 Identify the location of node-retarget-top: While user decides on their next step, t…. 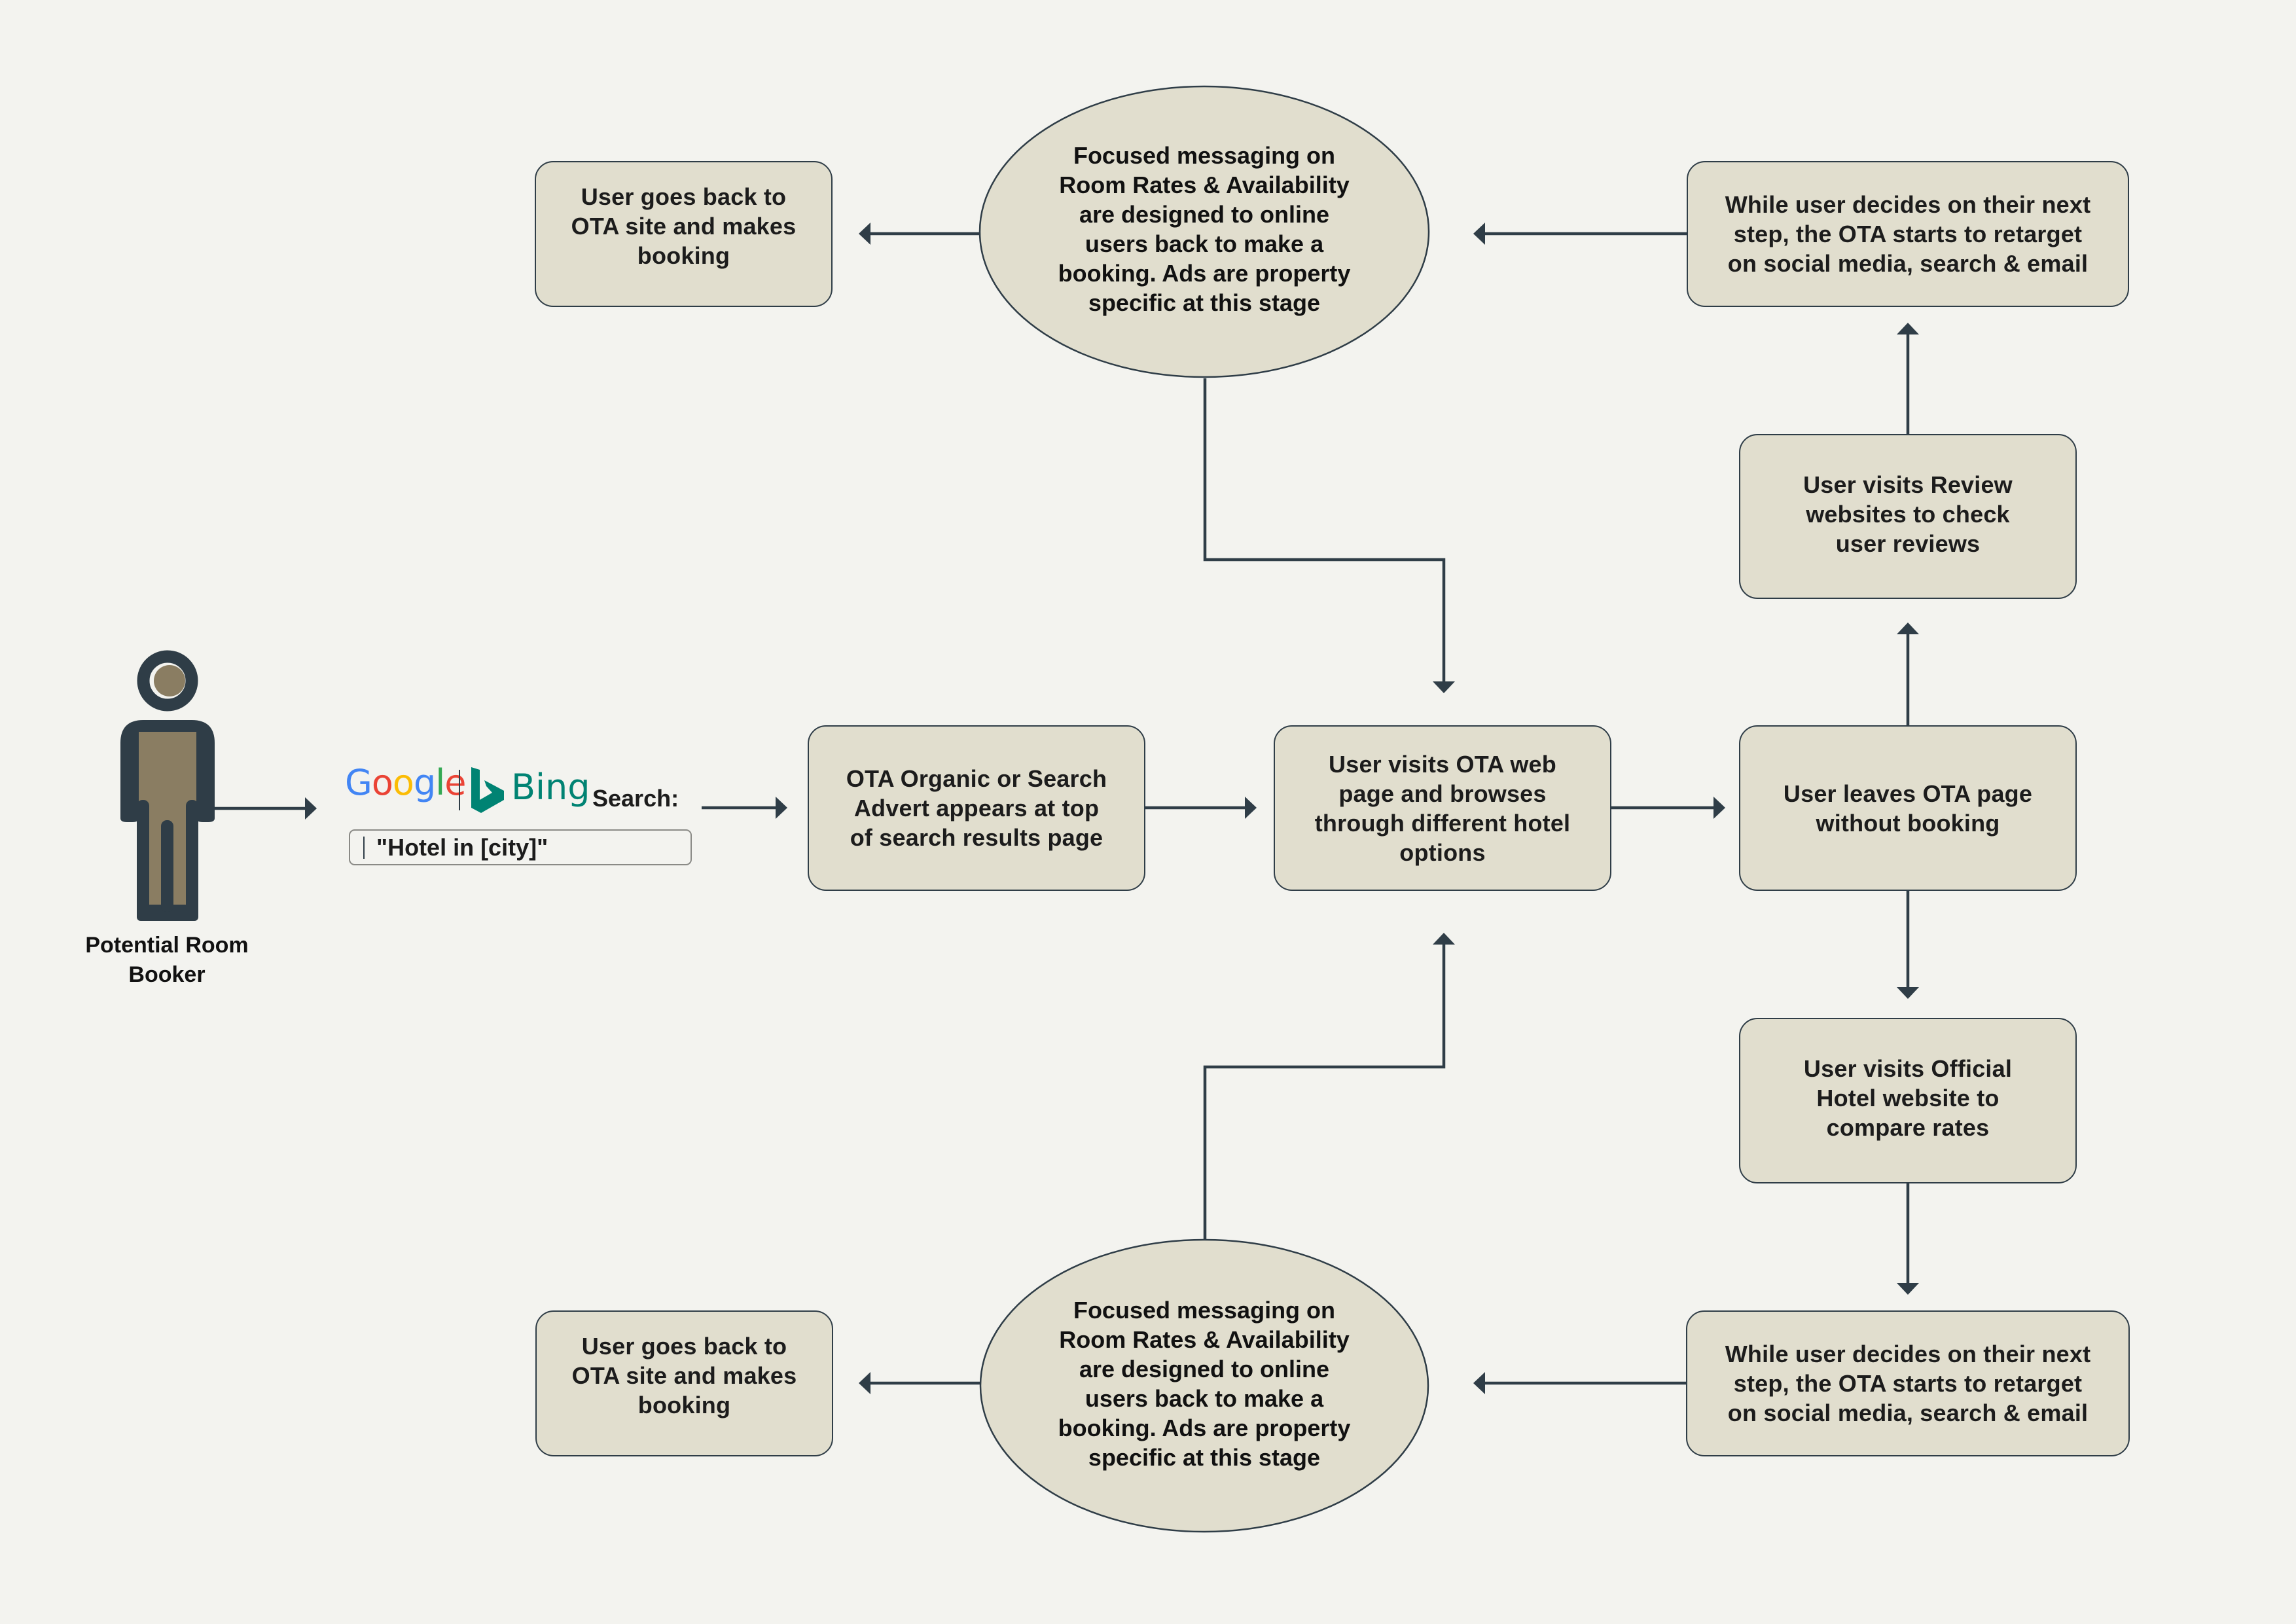
(1908, 234).